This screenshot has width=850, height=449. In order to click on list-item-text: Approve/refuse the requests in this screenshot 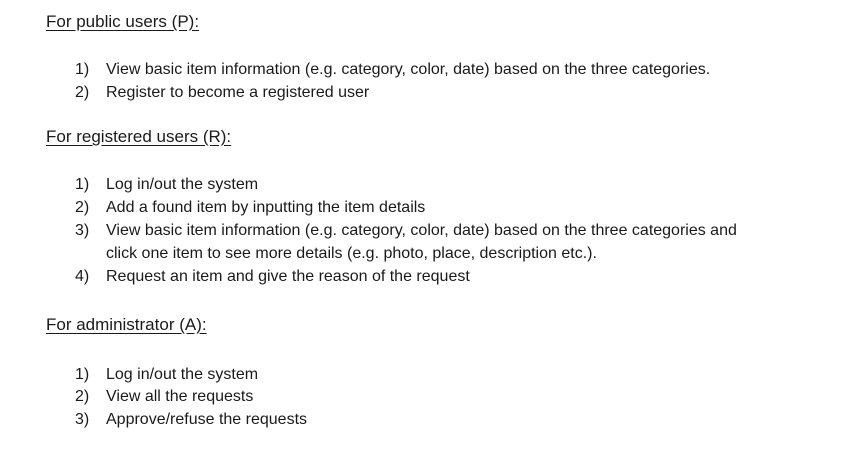, I will do `click(207, 419)`.